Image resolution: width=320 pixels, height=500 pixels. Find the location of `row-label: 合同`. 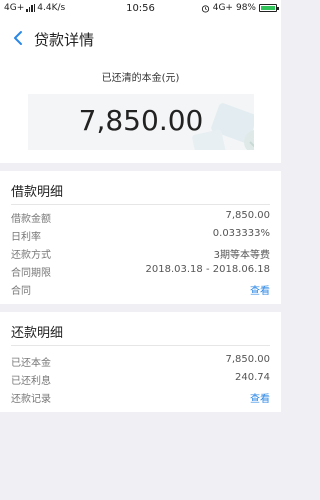

row-label: 合同 is located at coordinates (21, 291).